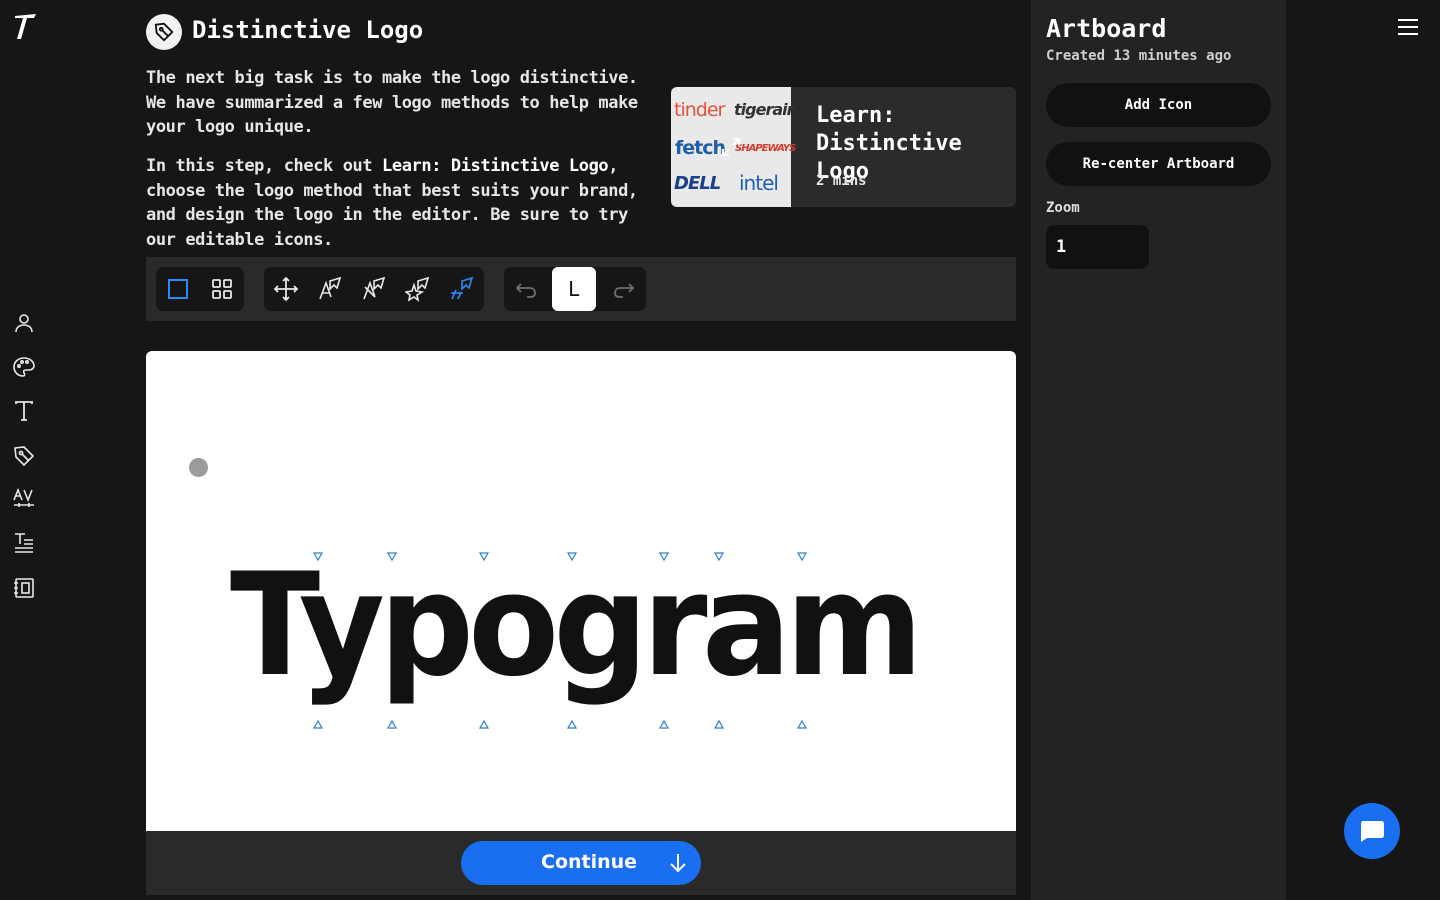 This screenshot has height=900, width=1440. What do you see at coordinates (764, 109) in the screenshot?
I see `thumb-brand: tigerair` at bounding box center [764, 109].